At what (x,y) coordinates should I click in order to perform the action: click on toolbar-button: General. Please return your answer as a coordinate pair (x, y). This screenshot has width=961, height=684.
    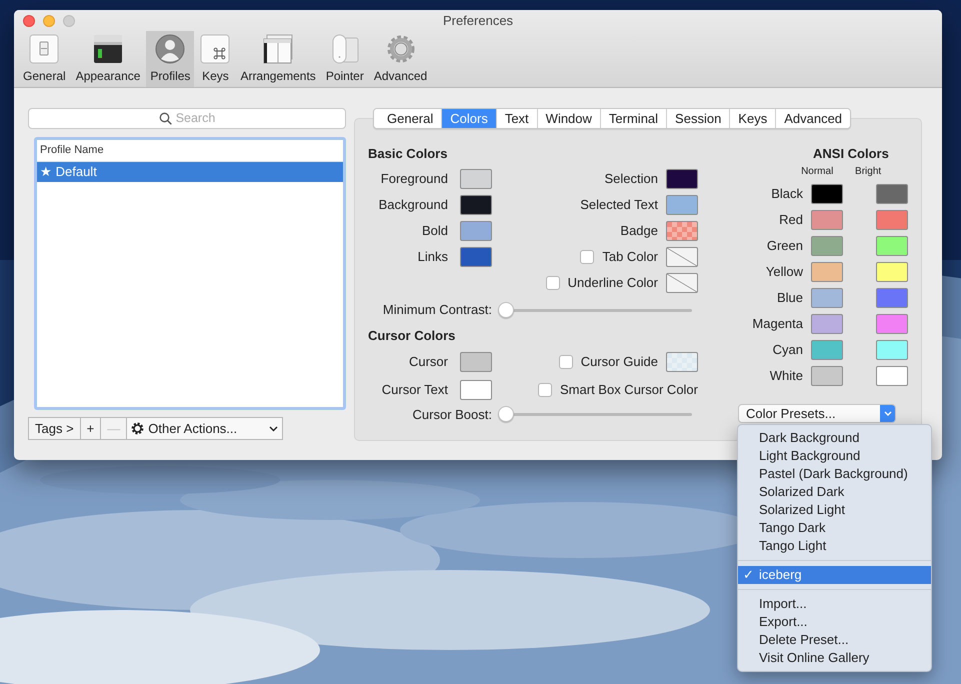
    Looking at the image, I should click on (44, 59).